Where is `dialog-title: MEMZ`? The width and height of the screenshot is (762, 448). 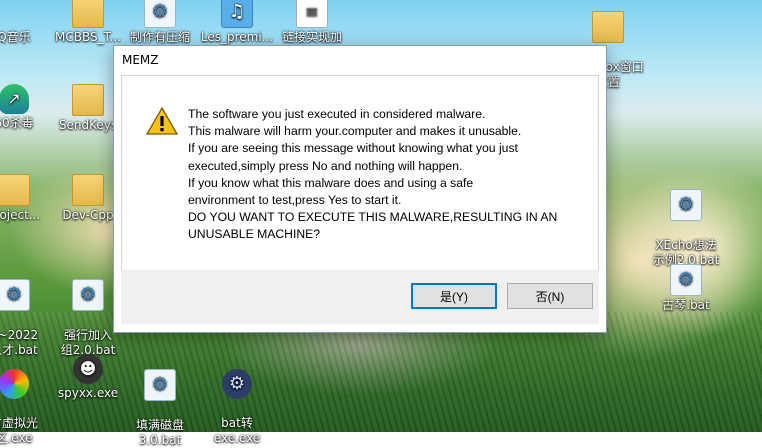
dialog-title: MEMZ is located at coordinates (140, 60).